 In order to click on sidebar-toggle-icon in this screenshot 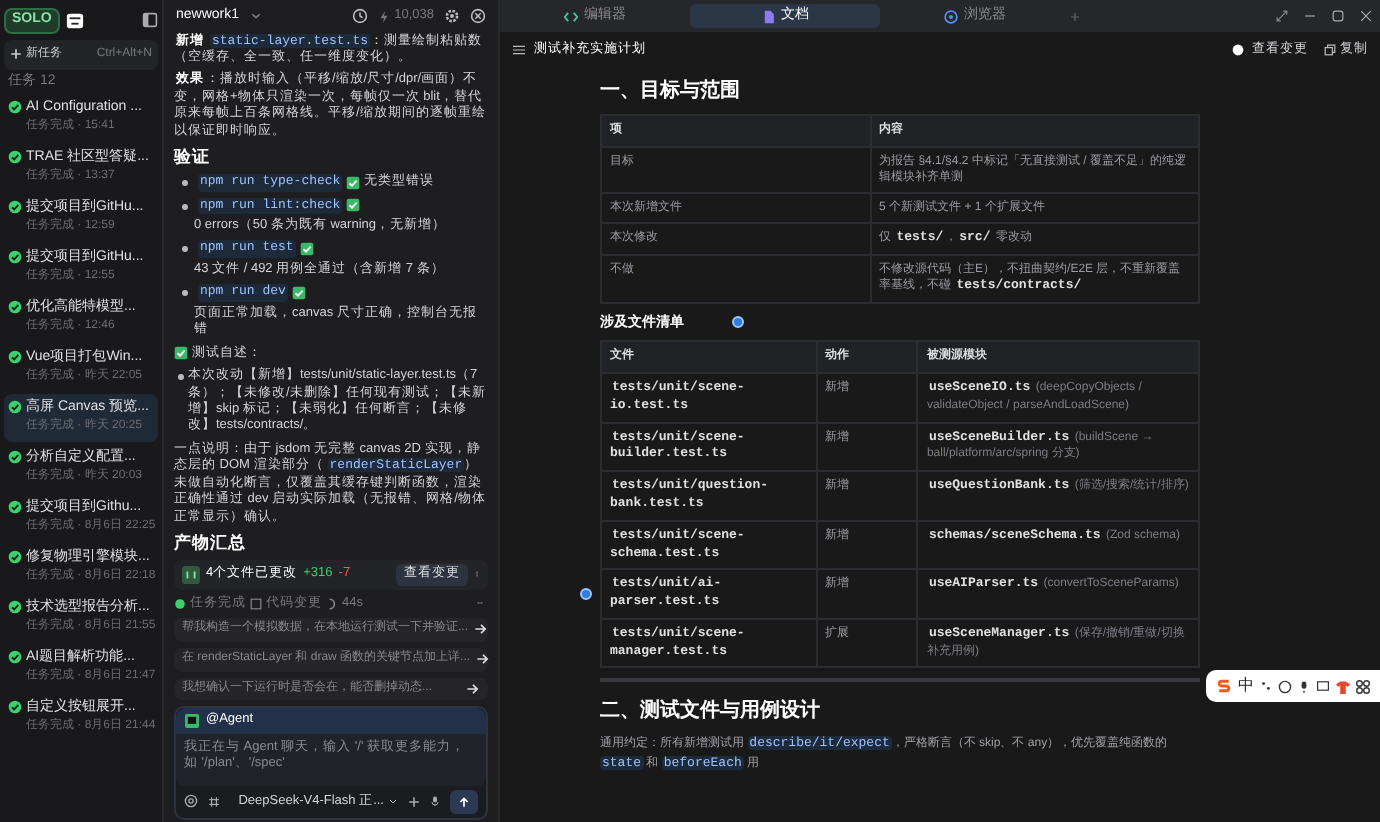, I will do `click(150, 20)`.